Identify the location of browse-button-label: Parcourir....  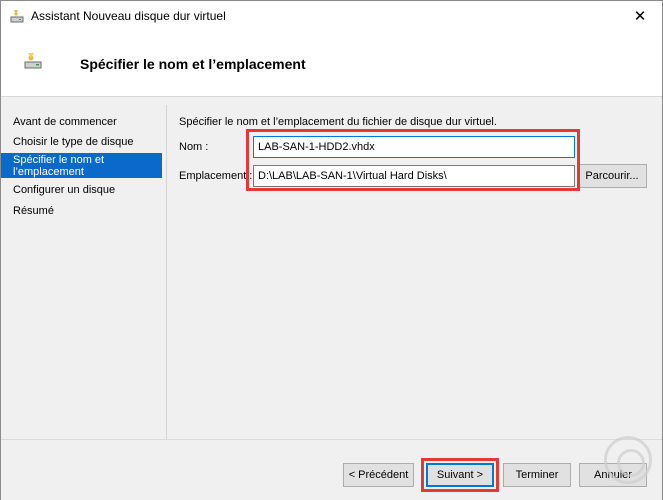
(612, 176).